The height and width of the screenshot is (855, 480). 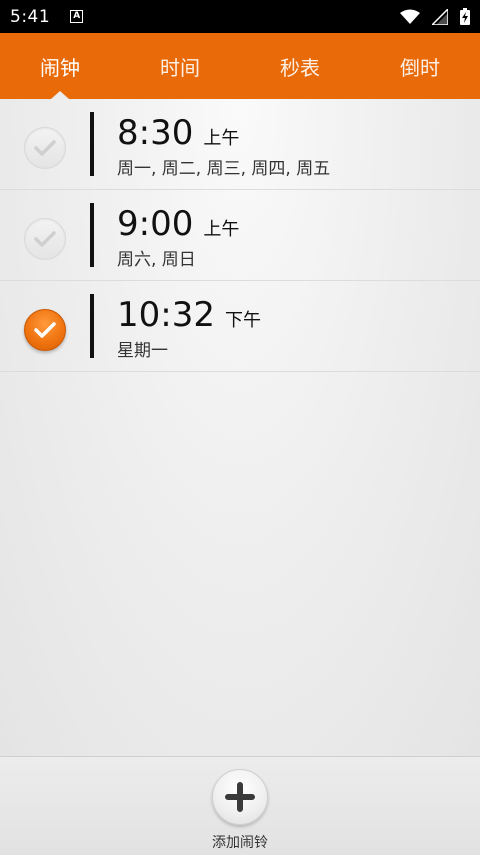 What do you see at coordinates (30, 16) in the screenshot?
I see `status-time: 5:41` at bounding box center [30, 16].